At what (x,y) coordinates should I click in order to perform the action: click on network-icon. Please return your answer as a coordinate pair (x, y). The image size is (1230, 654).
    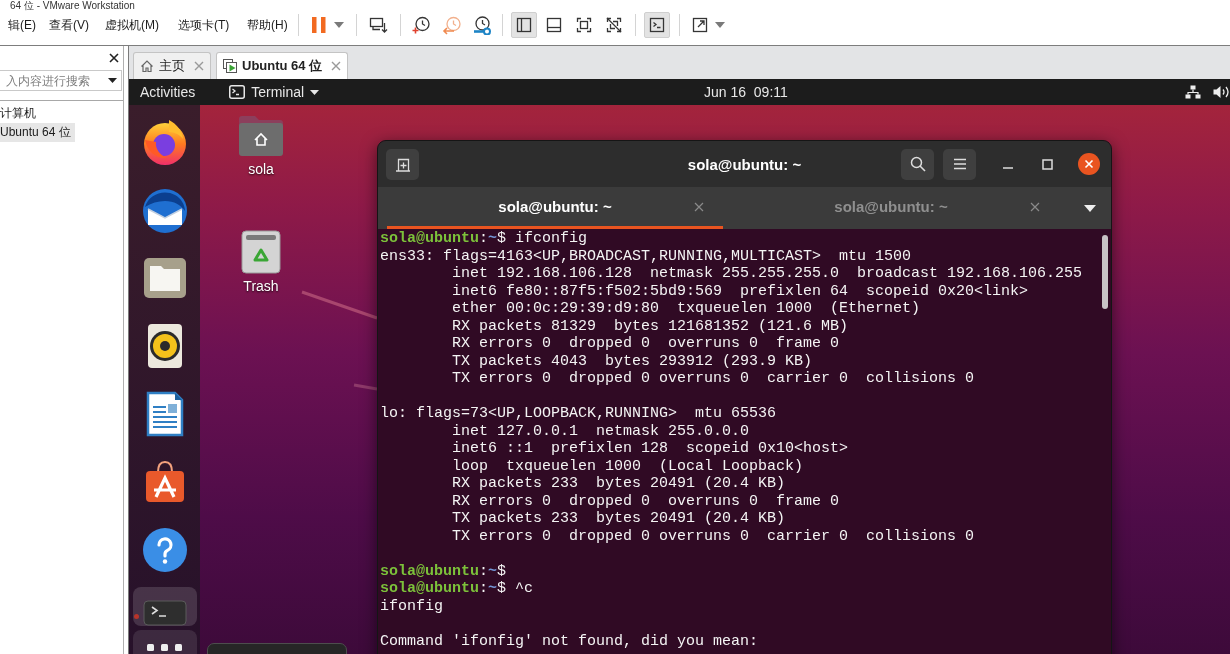
    Looking at the image, I should click on (1193, 92).